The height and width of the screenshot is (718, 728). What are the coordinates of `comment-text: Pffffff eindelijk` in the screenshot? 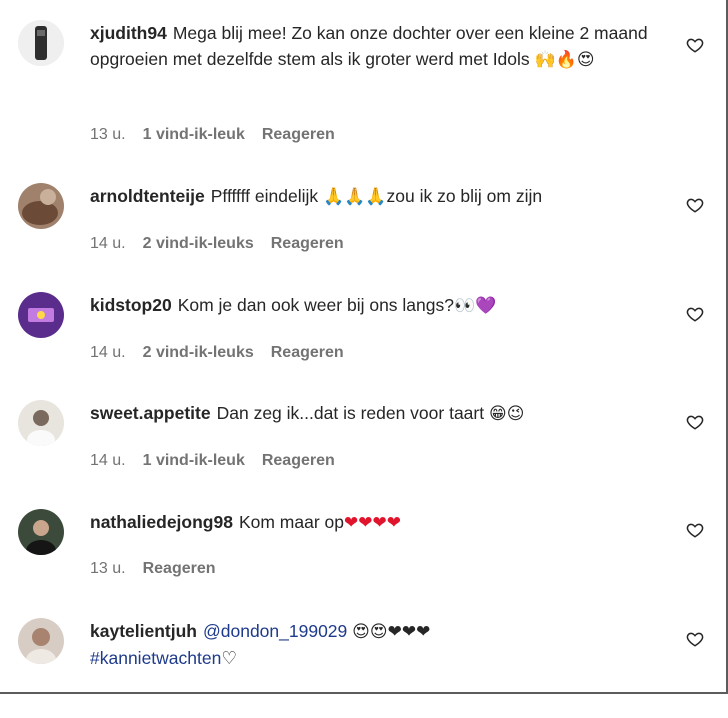 It's located at (266, 196).